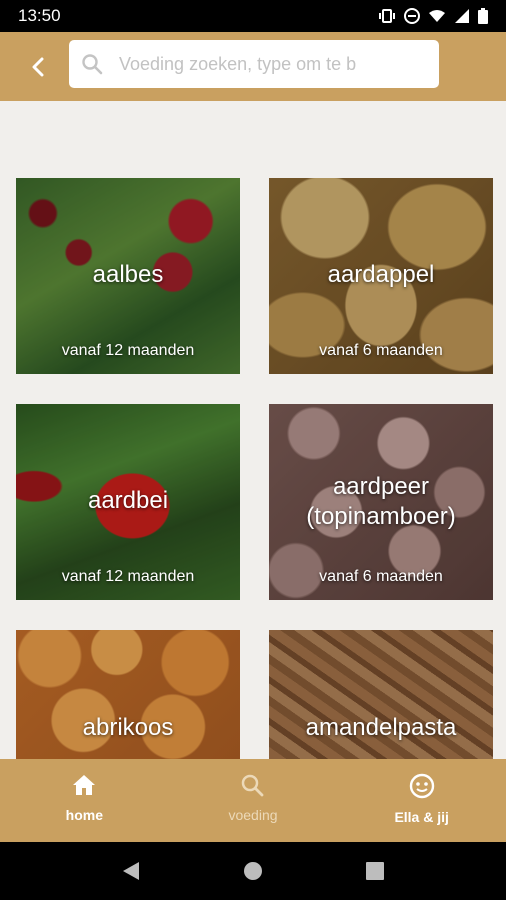  I want to click on food-title: aardpeer (topinamboer), so click(381, 501).